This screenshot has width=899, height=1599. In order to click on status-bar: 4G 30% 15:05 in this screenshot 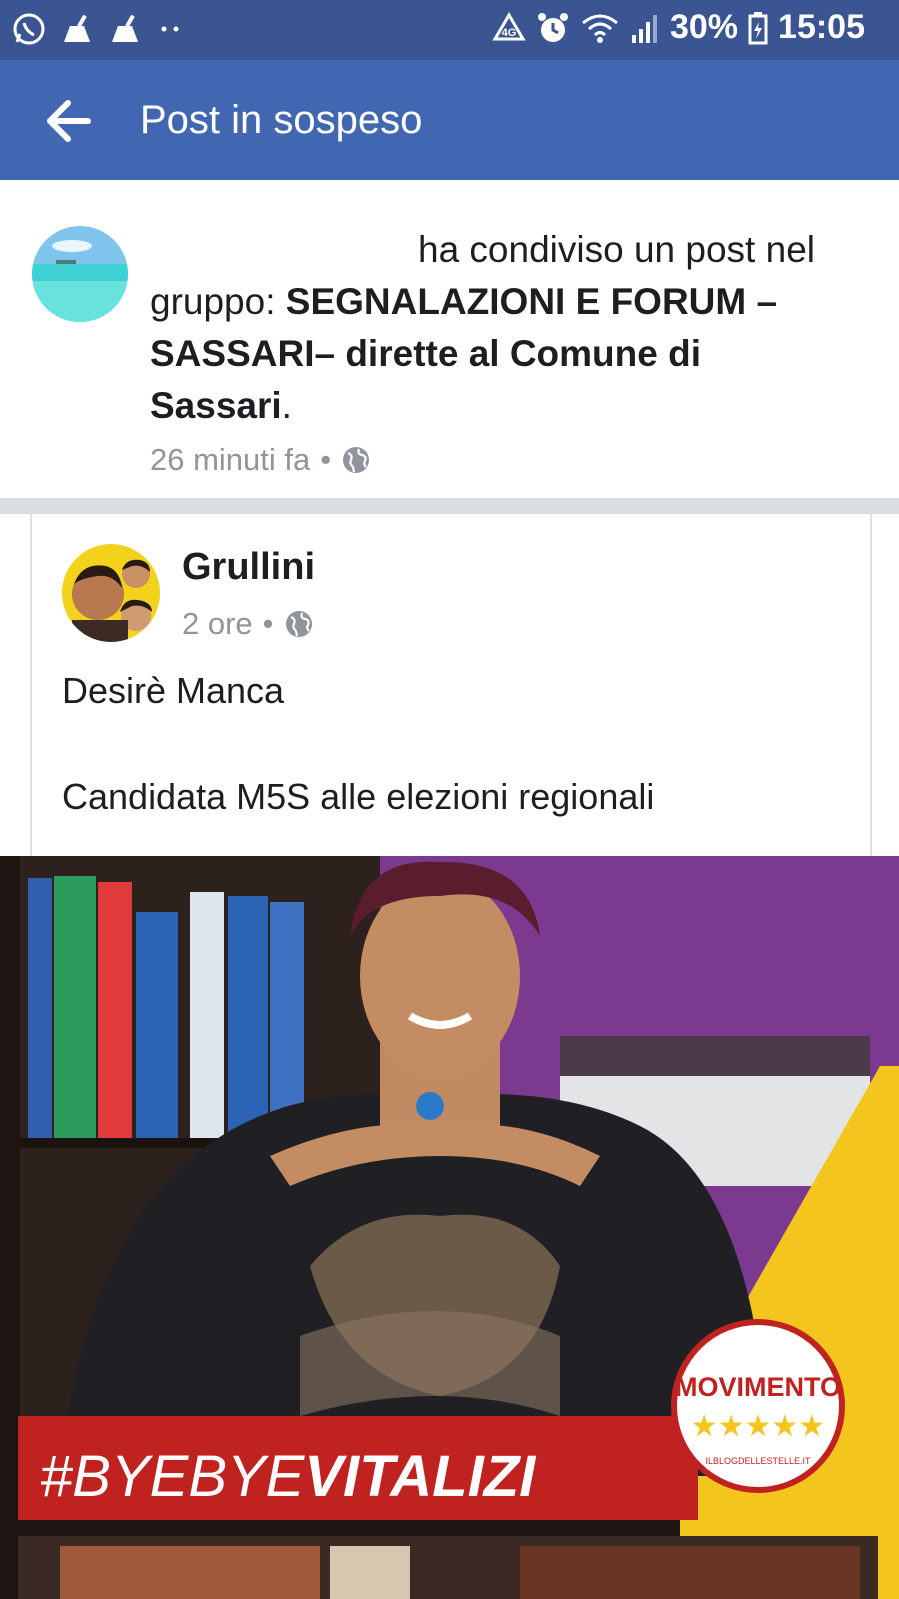, I will do `click(449, 30)`.